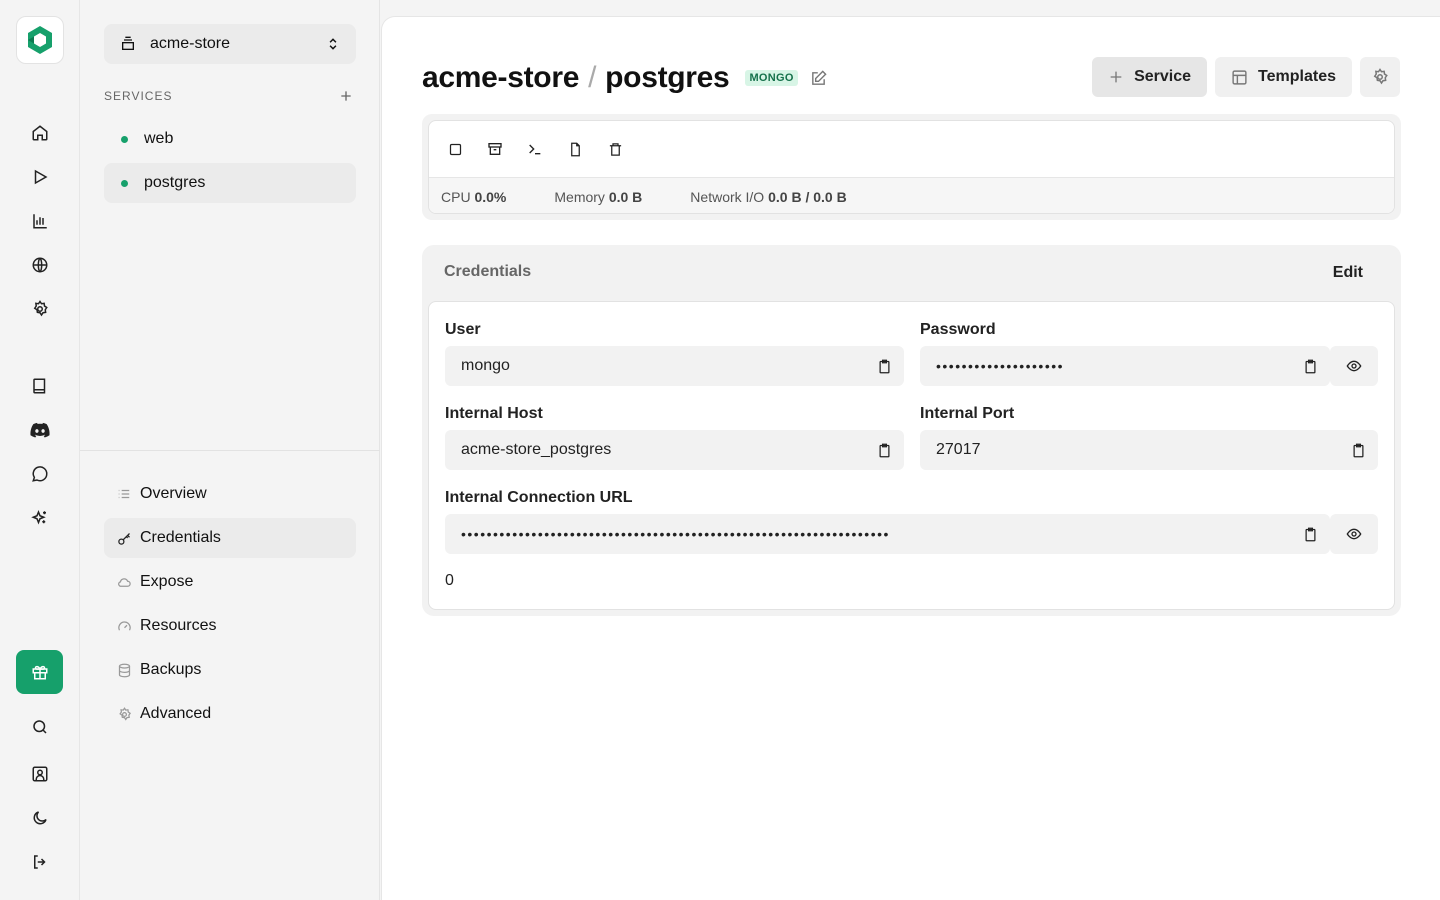 This screenshot has height=900, width=1440. I want to click on bar-chart-icon, so click(40, 221).